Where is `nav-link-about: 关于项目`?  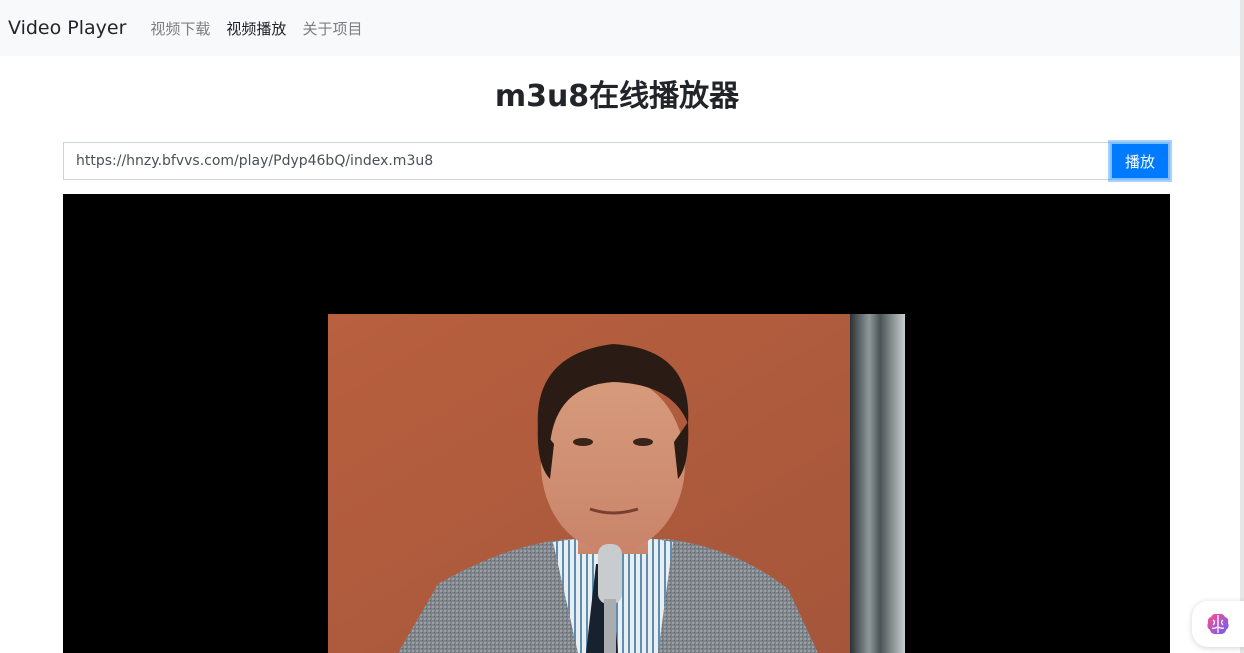
nav-link-about: 关于项目 is located at coordinates (332, 28).